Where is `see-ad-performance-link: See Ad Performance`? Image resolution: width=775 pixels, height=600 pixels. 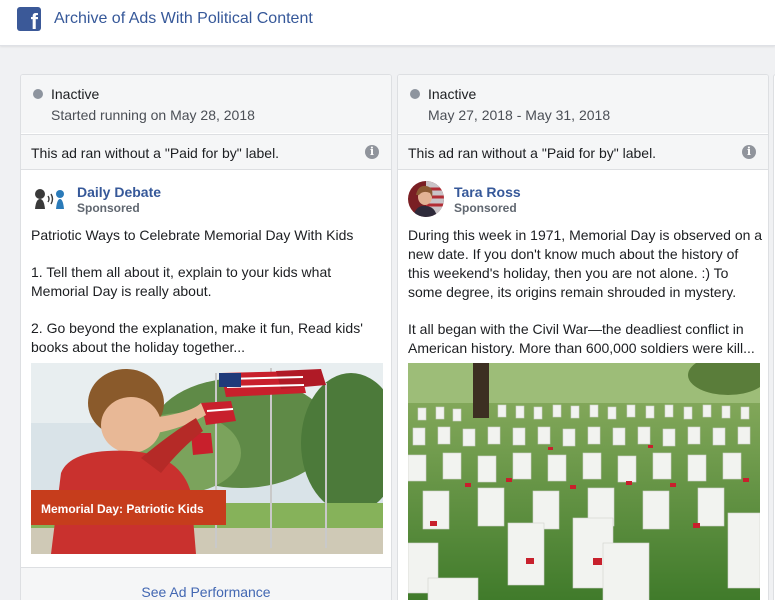 see-ad-performance-link: See Ad Performance is located at coordinates (206, 592).